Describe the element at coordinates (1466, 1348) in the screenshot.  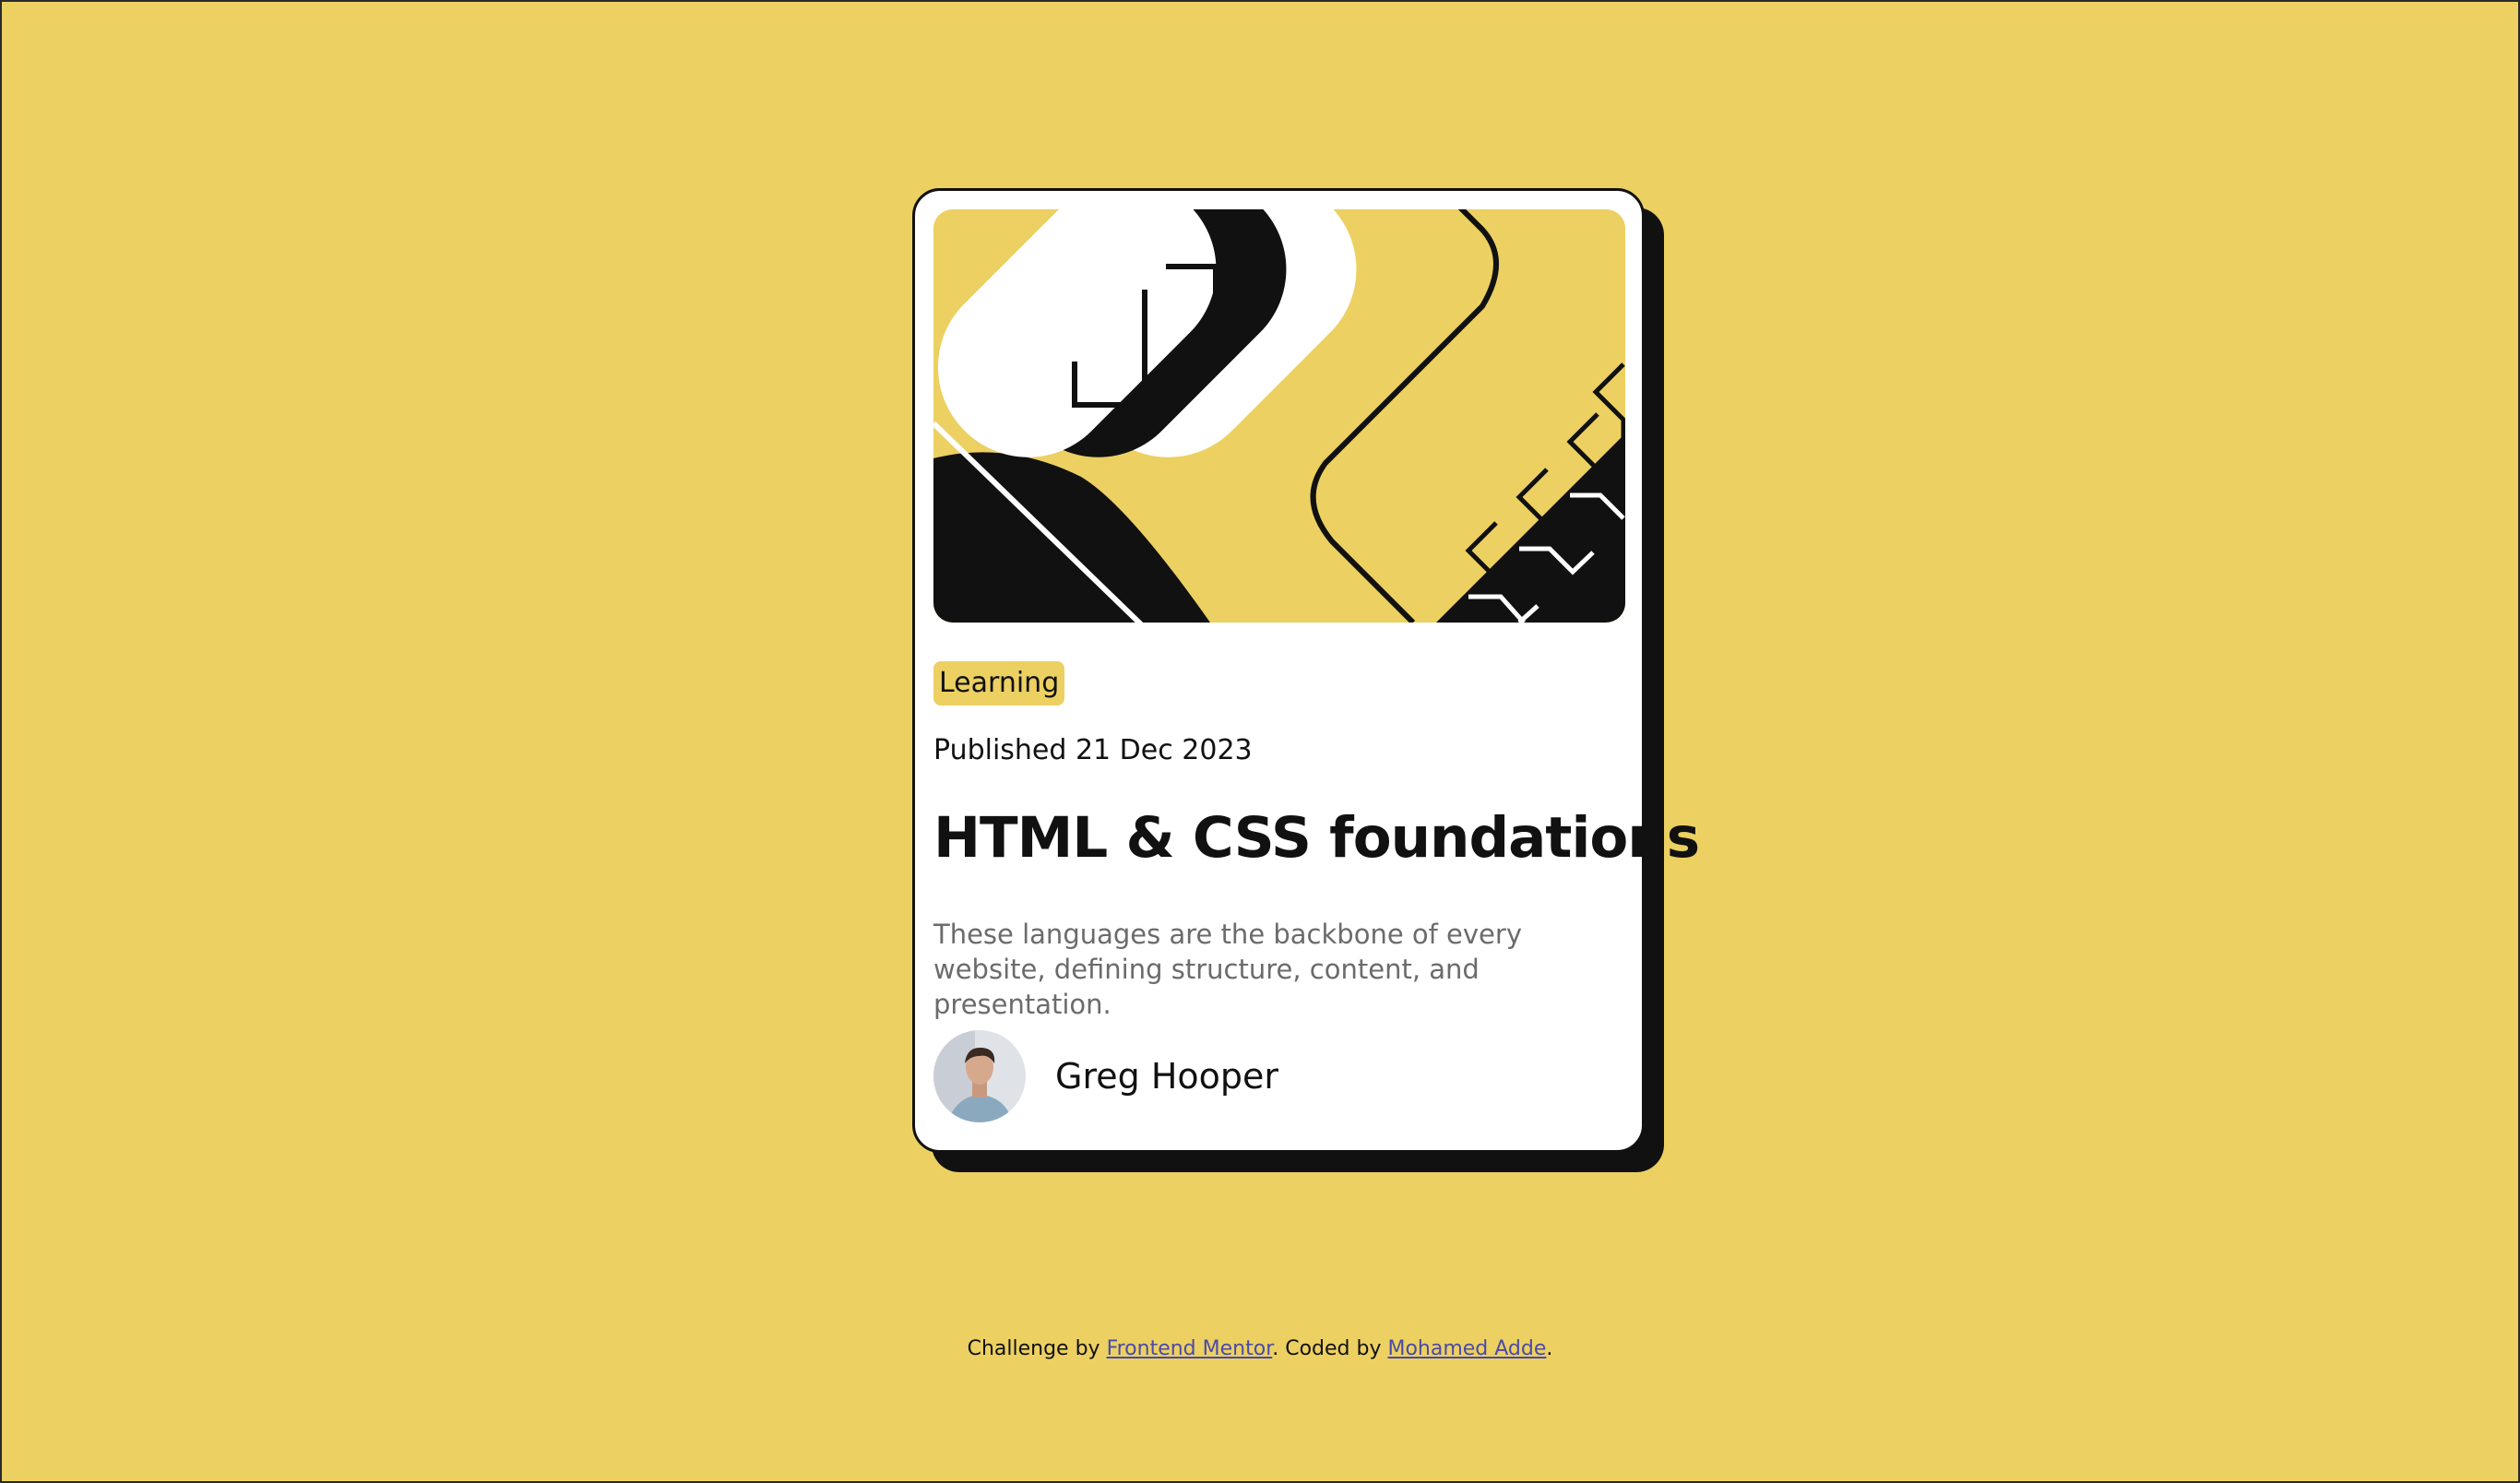
I see `author-link: Mohamed Adde` at that location.